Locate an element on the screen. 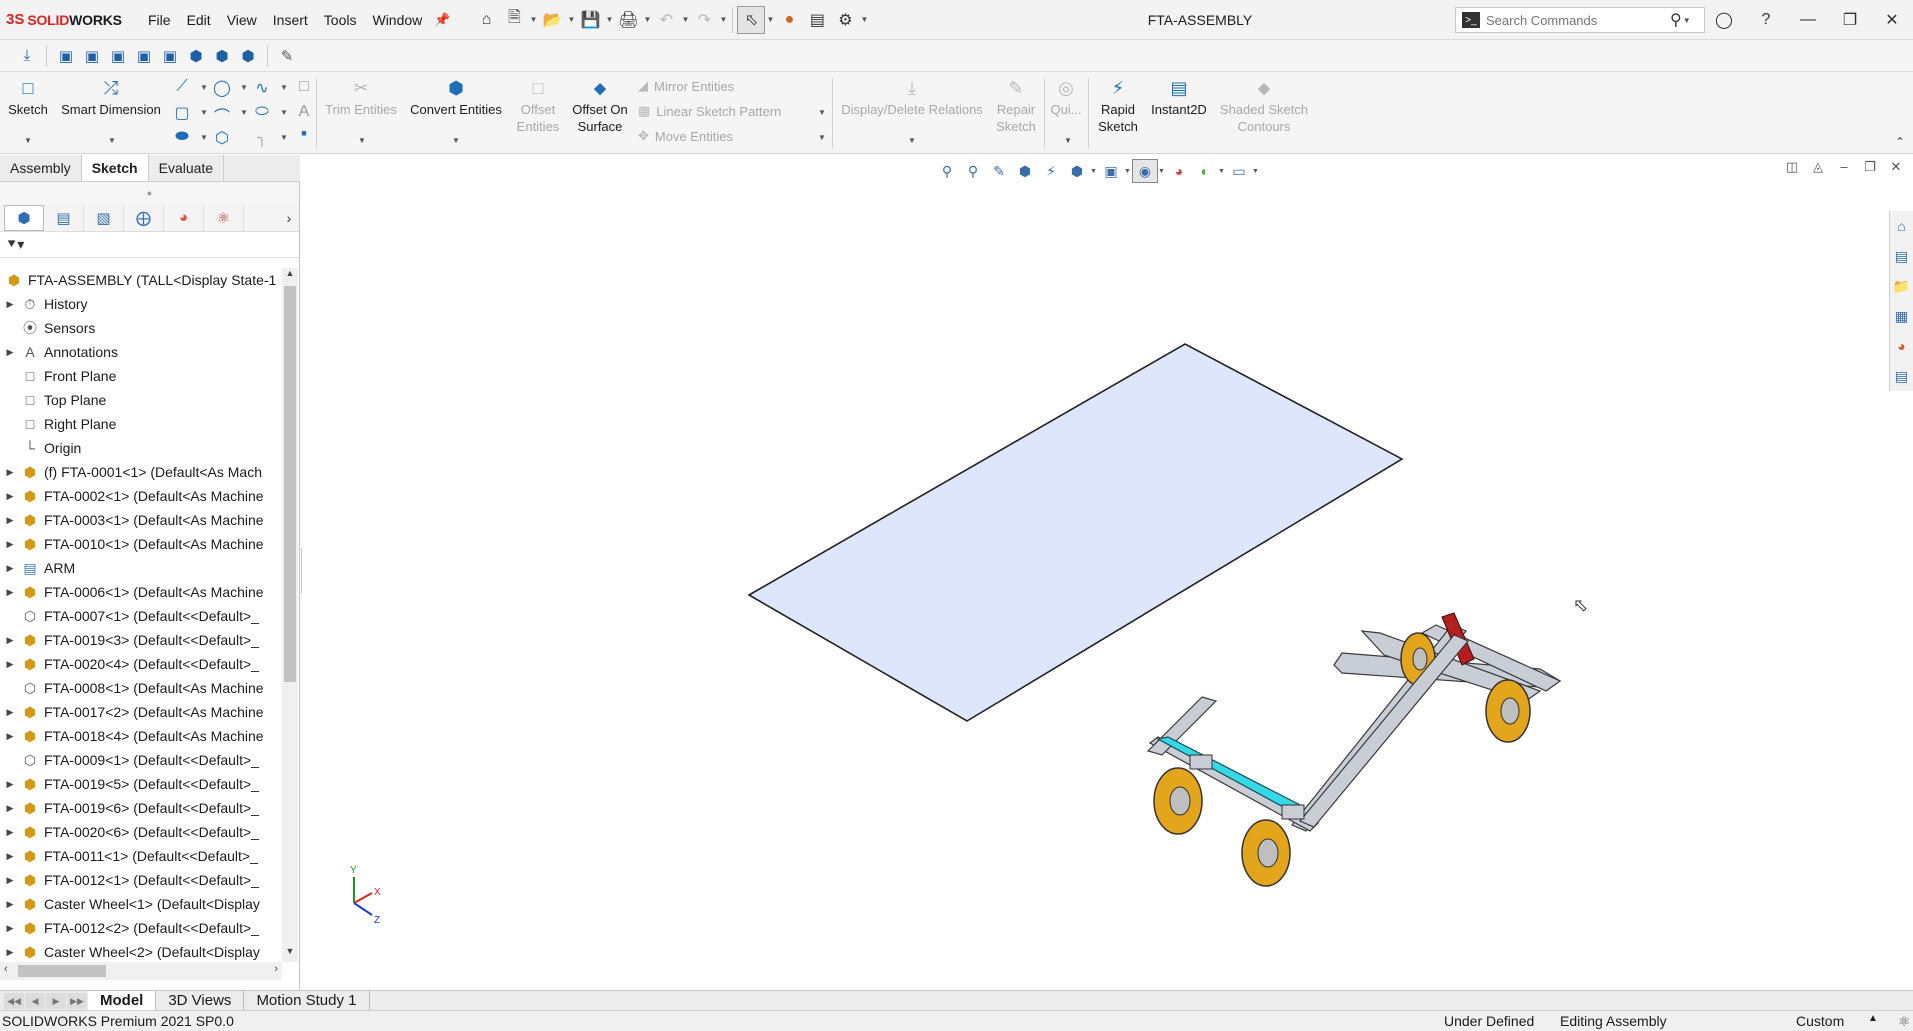 The height and width of the screenshot is (1031, 1913). tree-item: □ Right Plane is located at coordinates (141, 424).